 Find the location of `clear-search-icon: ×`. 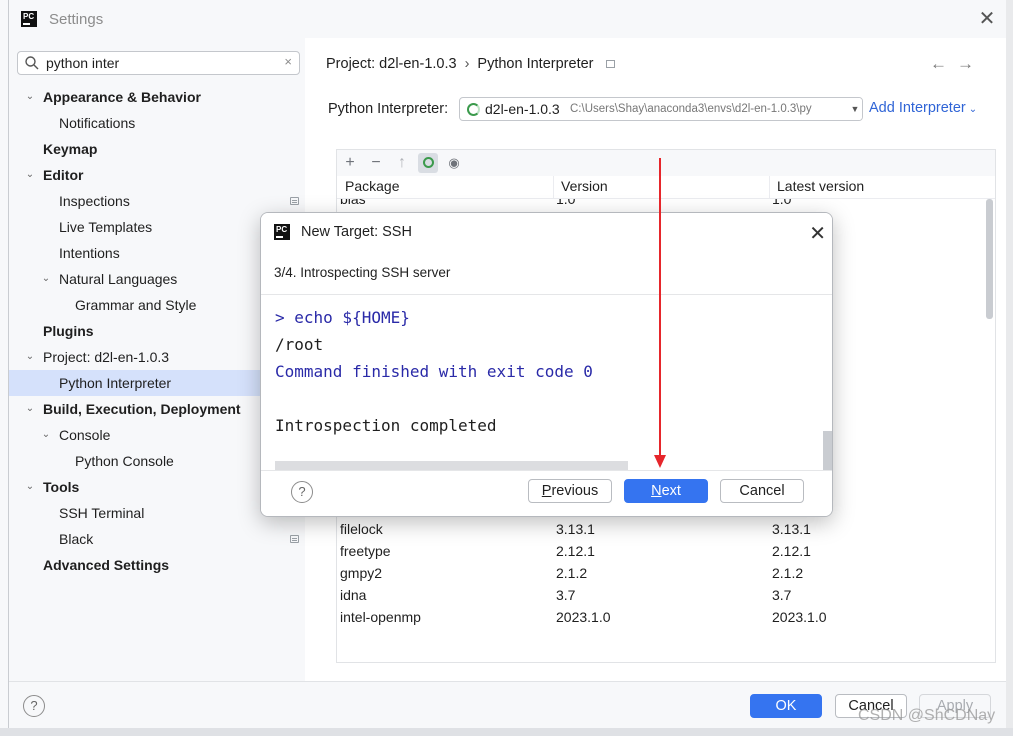

clear-search-icon: × is located at coordinates (288, 61).